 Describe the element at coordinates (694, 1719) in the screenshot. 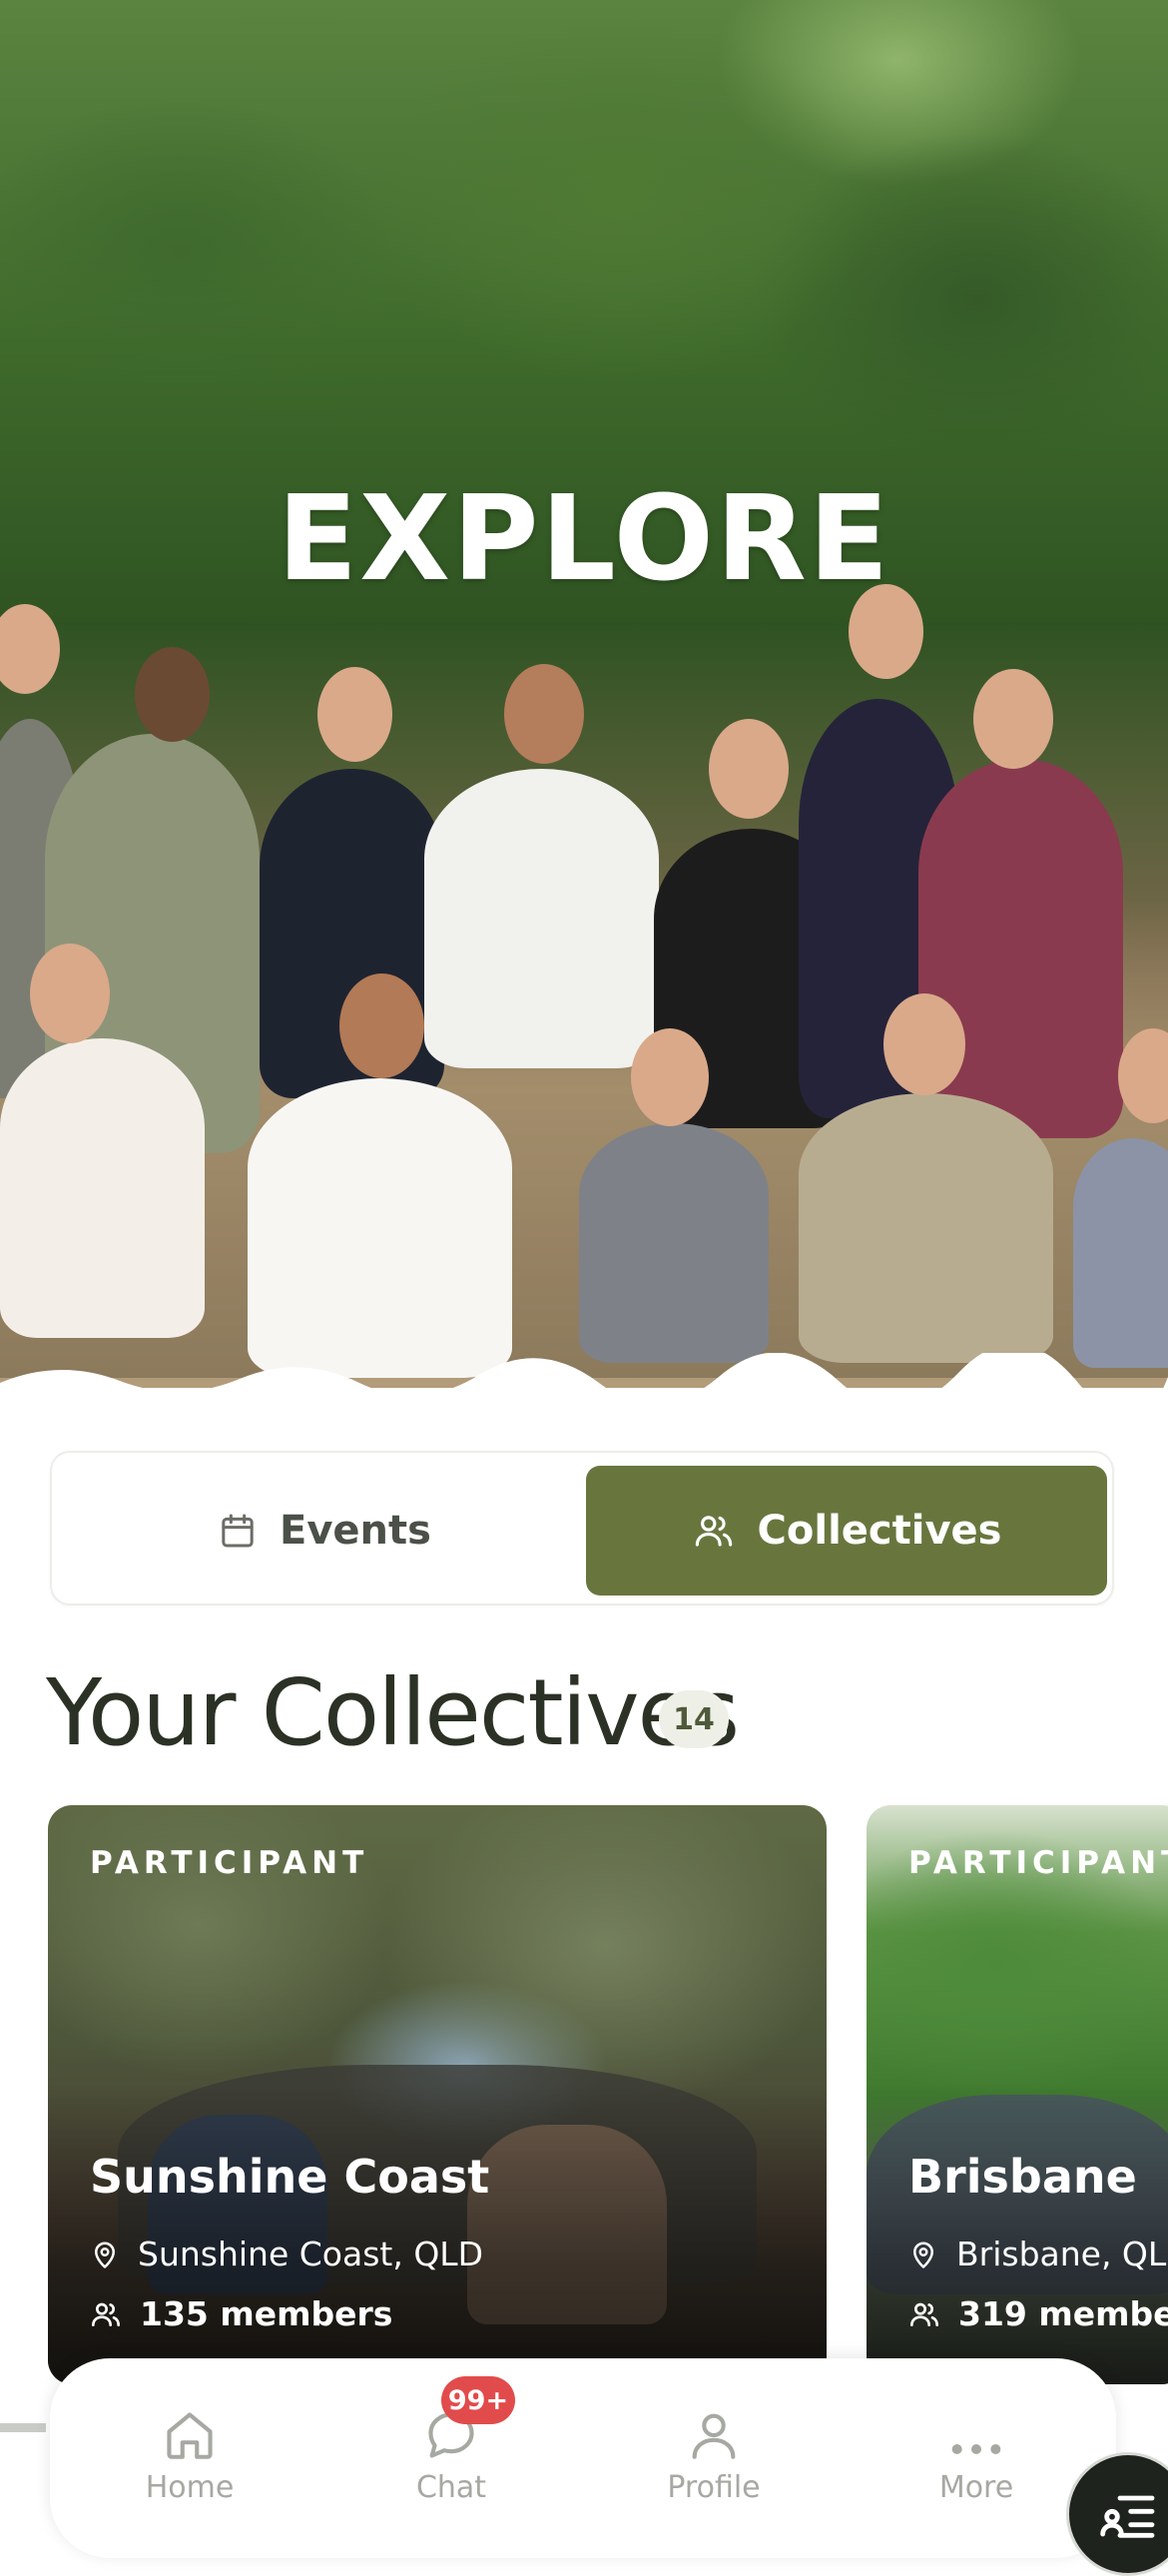

I see `collectives-count-badge: 14` at that location.